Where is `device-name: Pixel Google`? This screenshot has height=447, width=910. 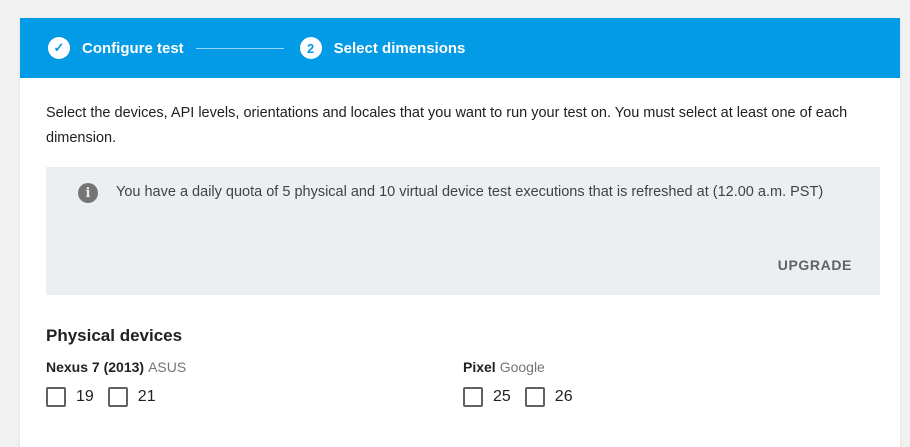
device-name: Pixel Google is located at coordinates (525, 367).